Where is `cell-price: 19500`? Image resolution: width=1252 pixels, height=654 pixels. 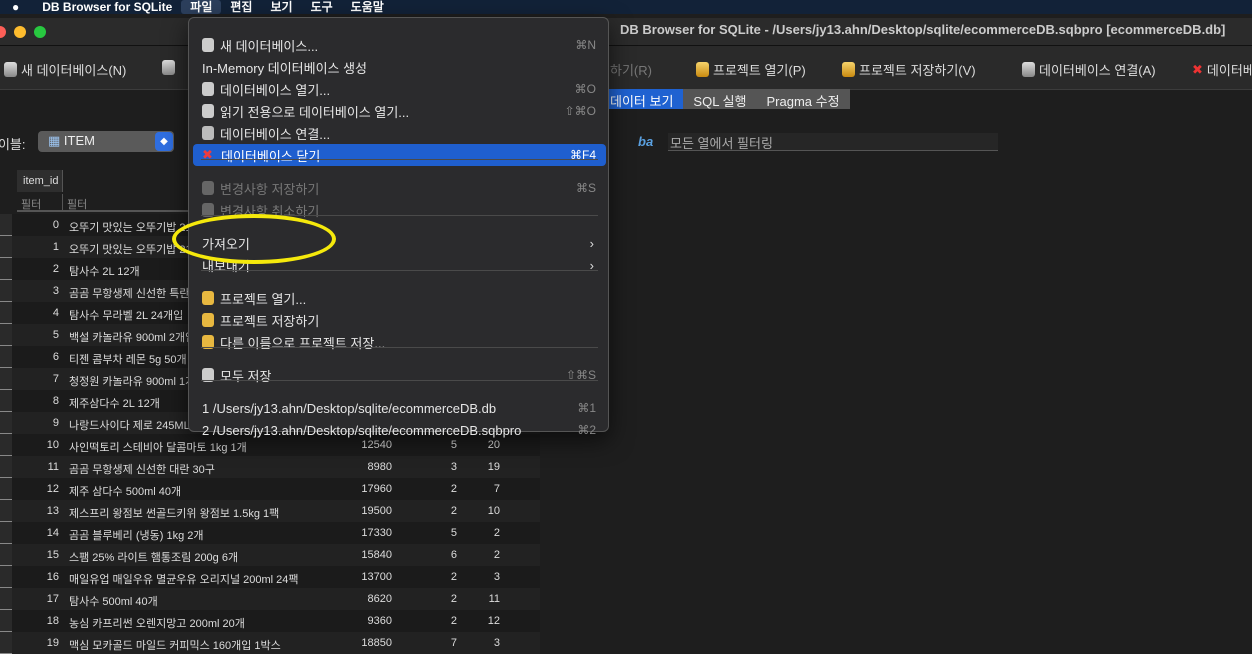 cell-price: 19500 is located at coordinates (366, 511).